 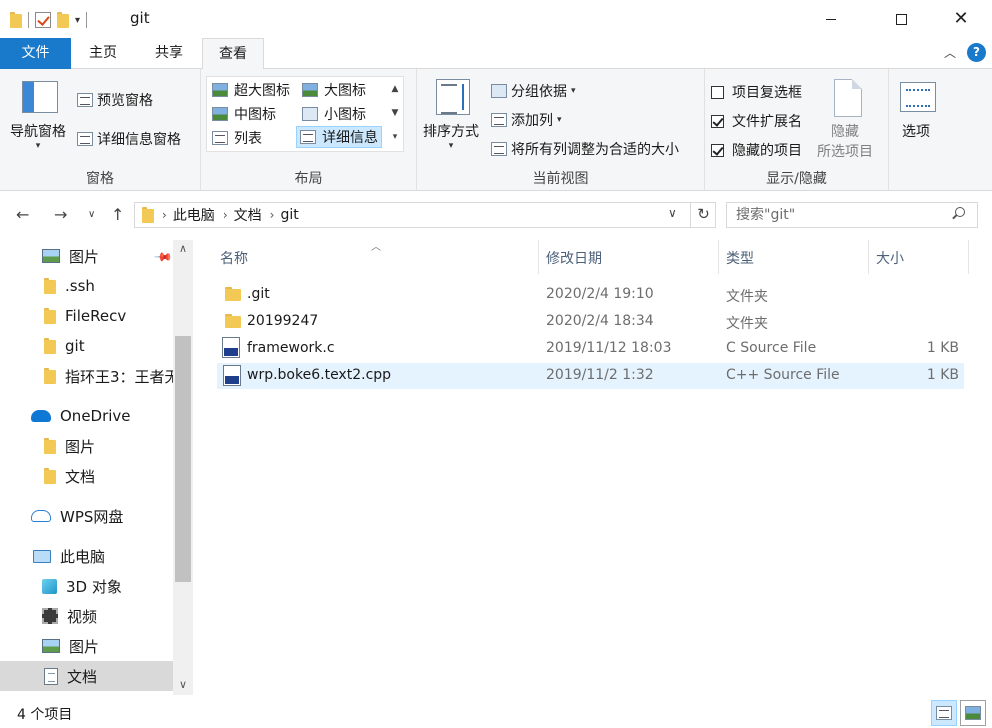 I want to click on preview-pane-button: 预览窗格, so click(x=115, y=100).